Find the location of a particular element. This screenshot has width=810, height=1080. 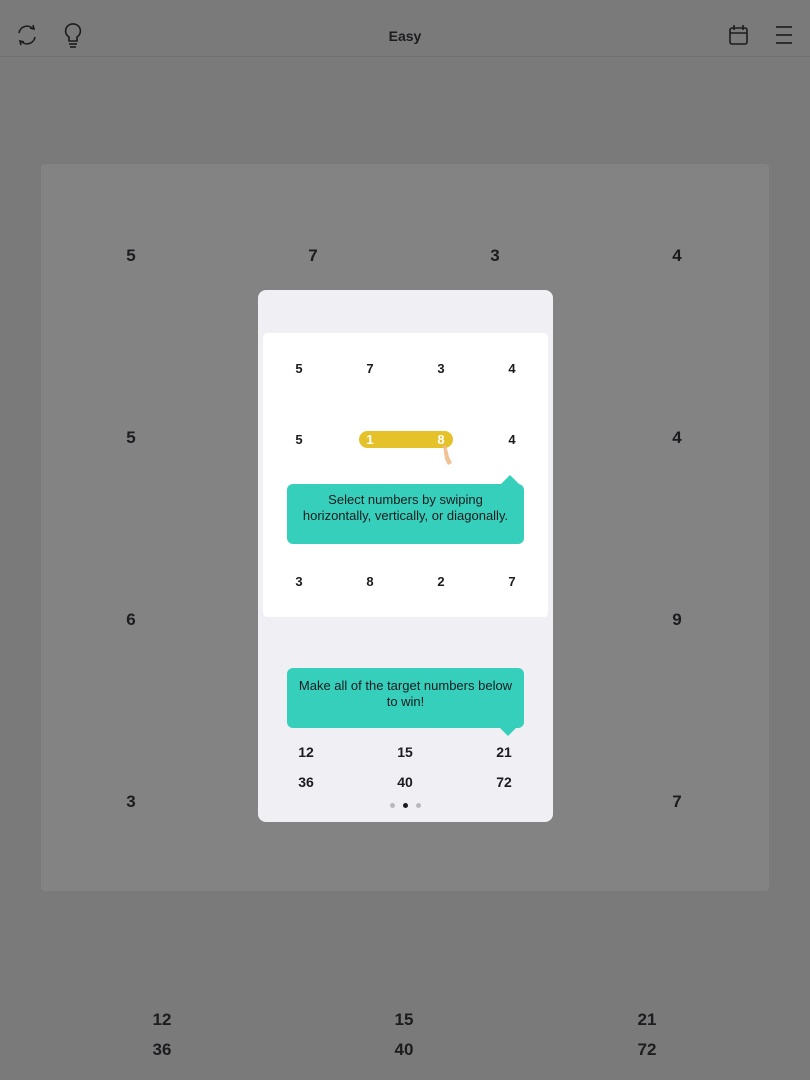

hamburger-menu-icon is located at coordinates (784, 35).